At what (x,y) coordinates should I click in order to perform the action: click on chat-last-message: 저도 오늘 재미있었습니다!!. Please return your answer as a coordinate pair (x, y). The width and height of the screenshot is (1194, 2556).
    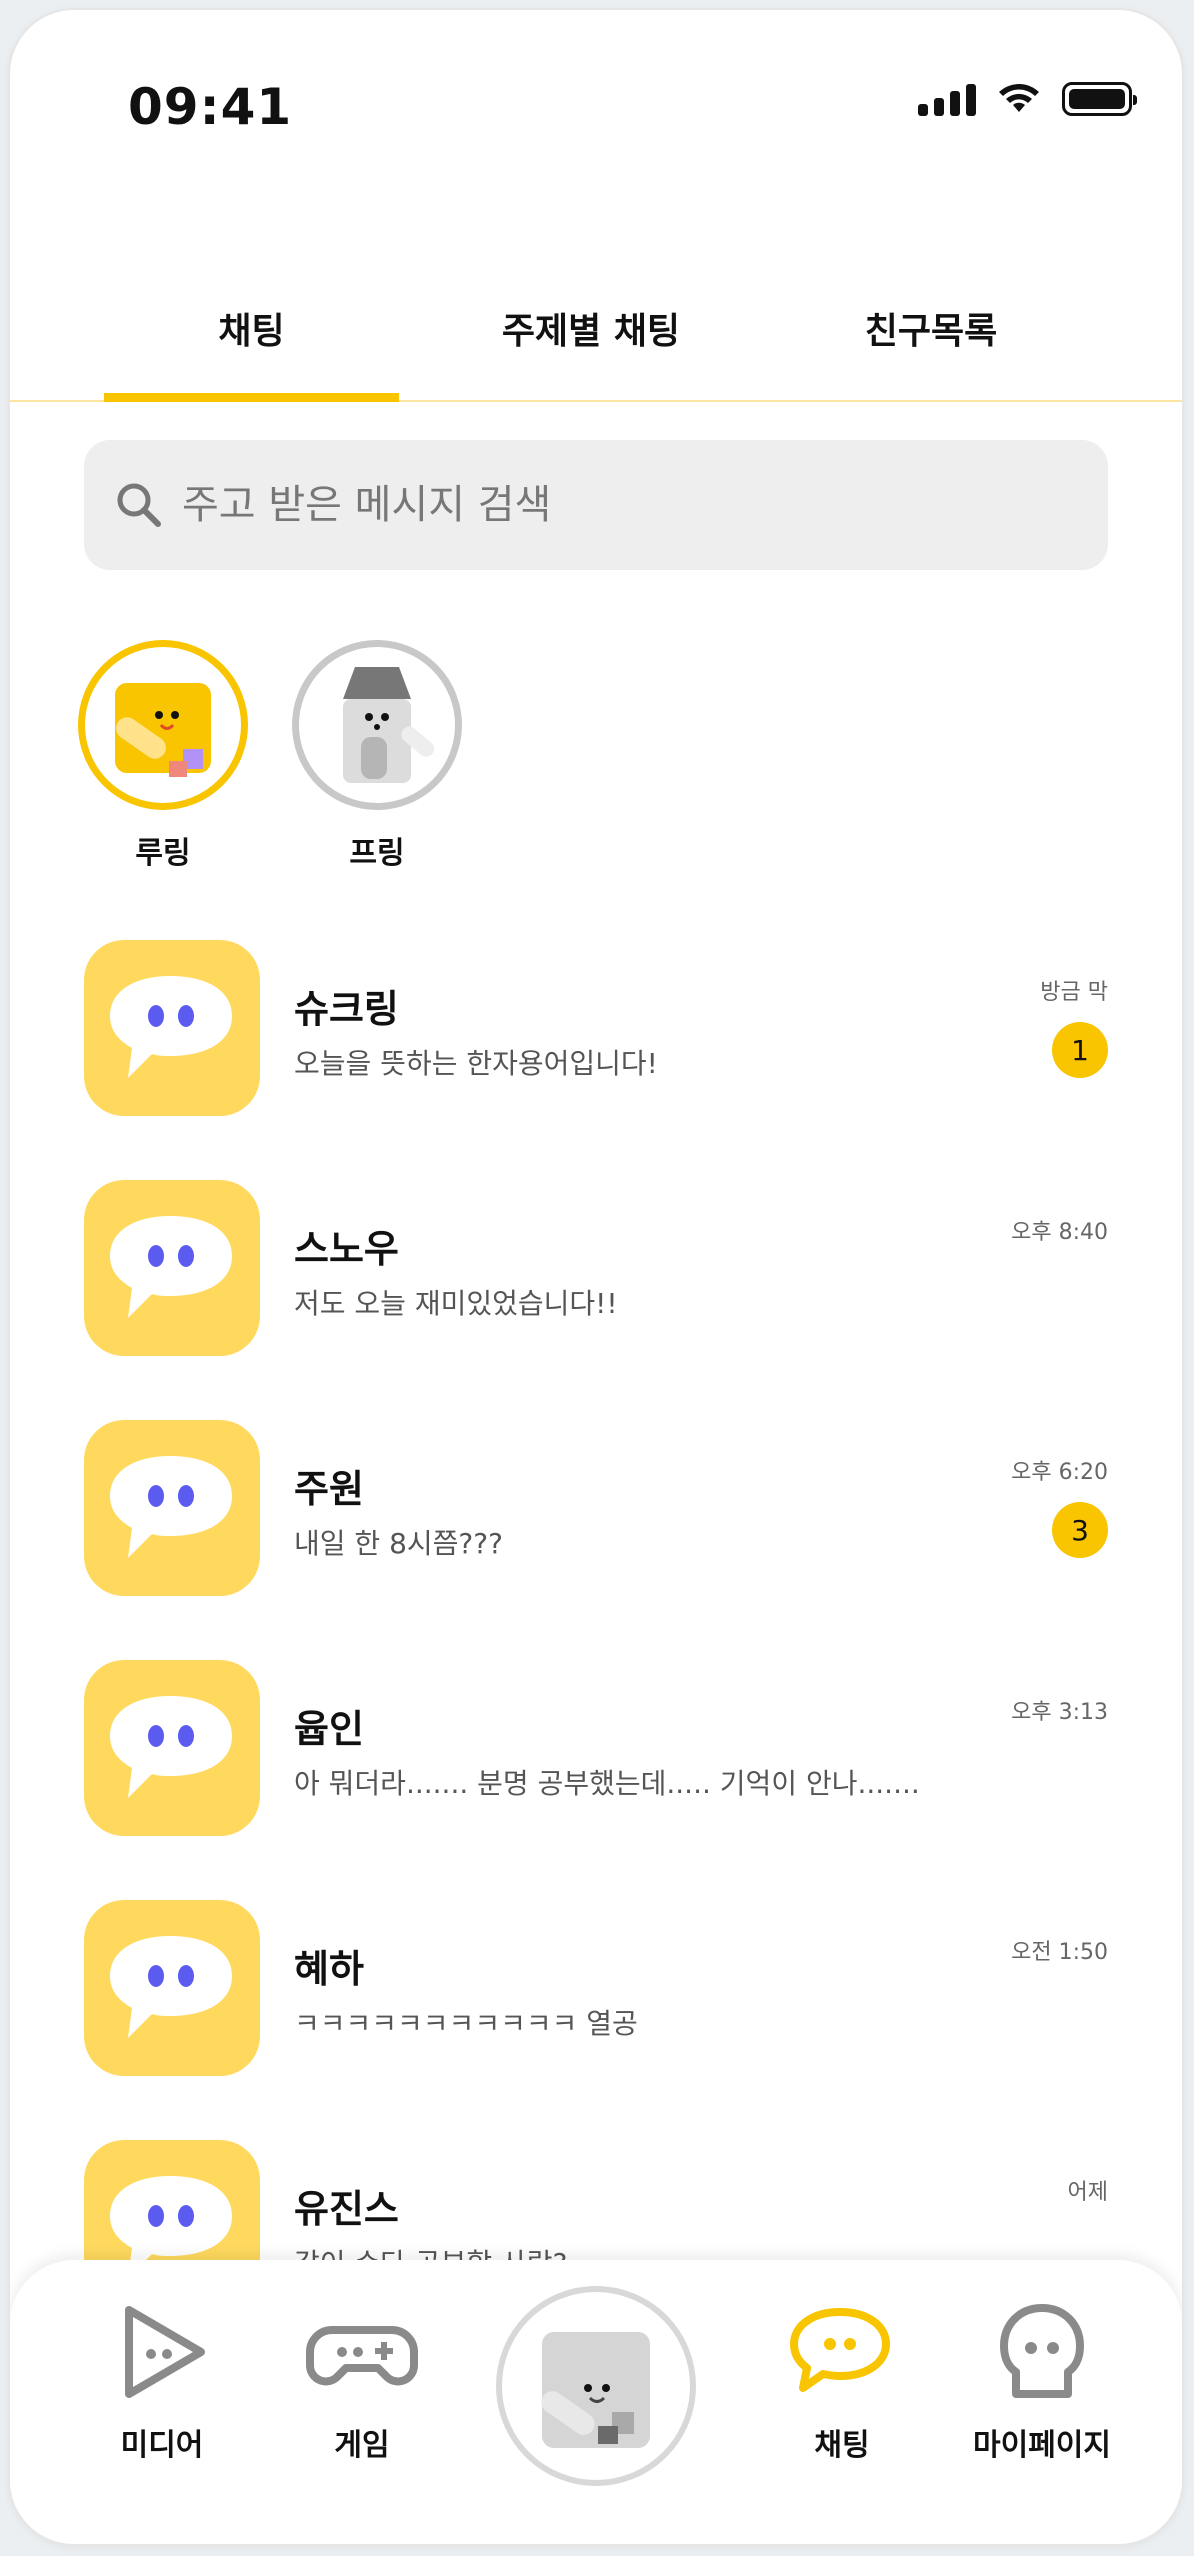
    Looking at the image, I should click on (456, 1303).